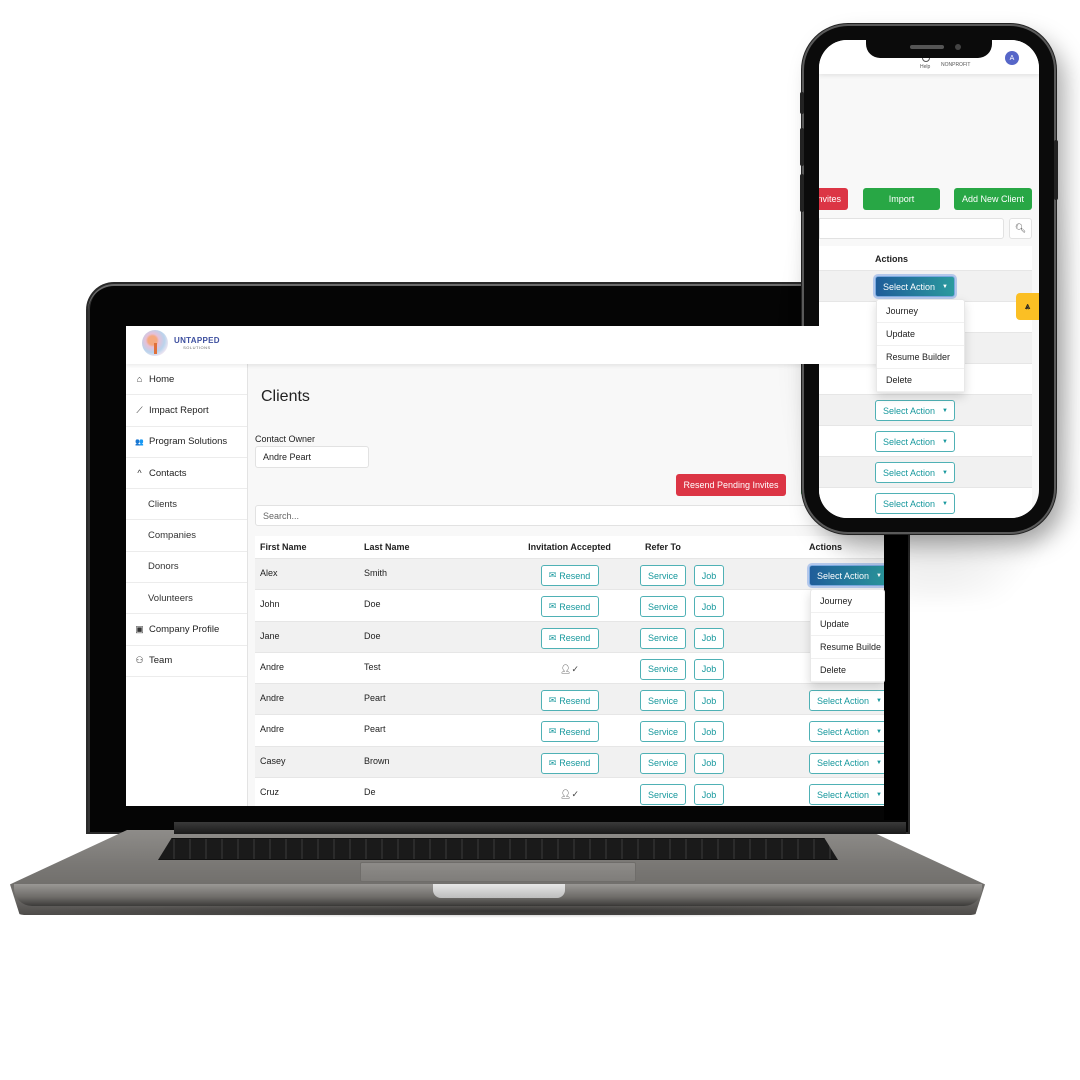 This screenshot has height=1080, width=1080. Describe the element at coordinates (945, 410) in the screenshot. I see `caret-down-icon: ▼` at that location.